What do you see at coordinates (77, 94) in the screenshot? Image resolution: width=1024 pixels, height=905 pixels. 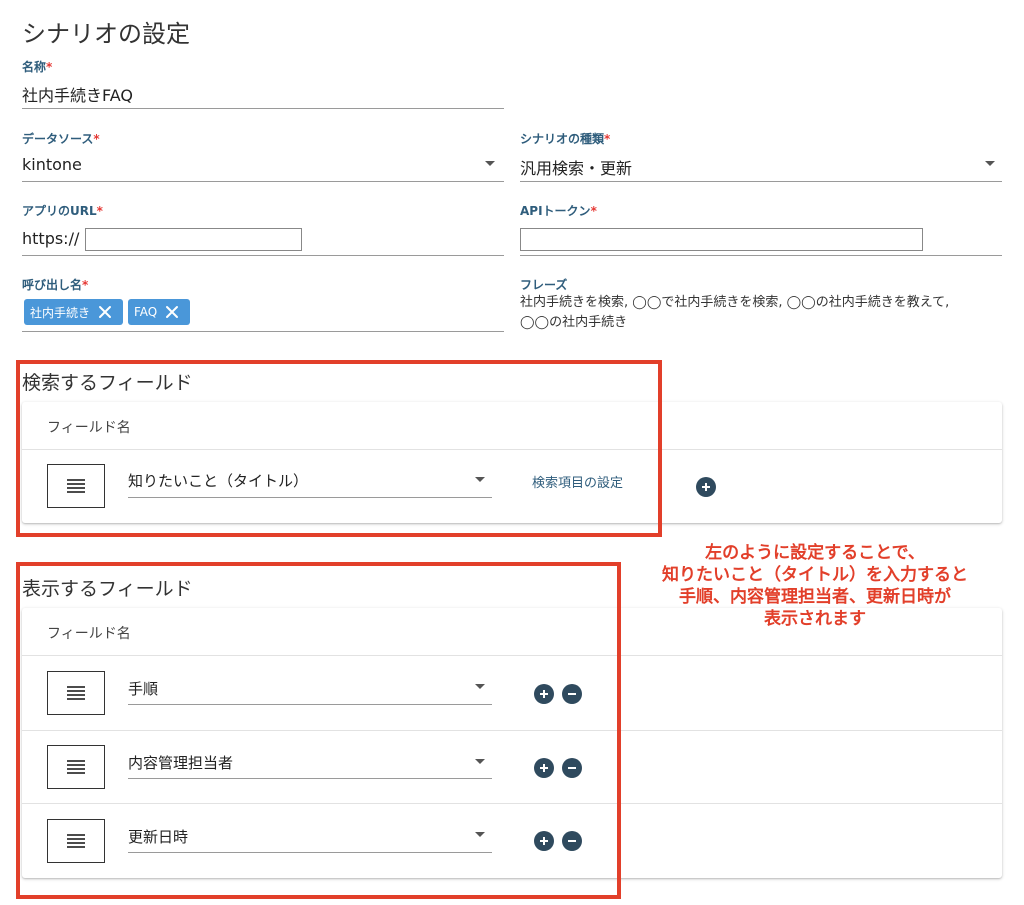 I see `name-input: 社内手続きFAQ` at bounding box center [77, 94].